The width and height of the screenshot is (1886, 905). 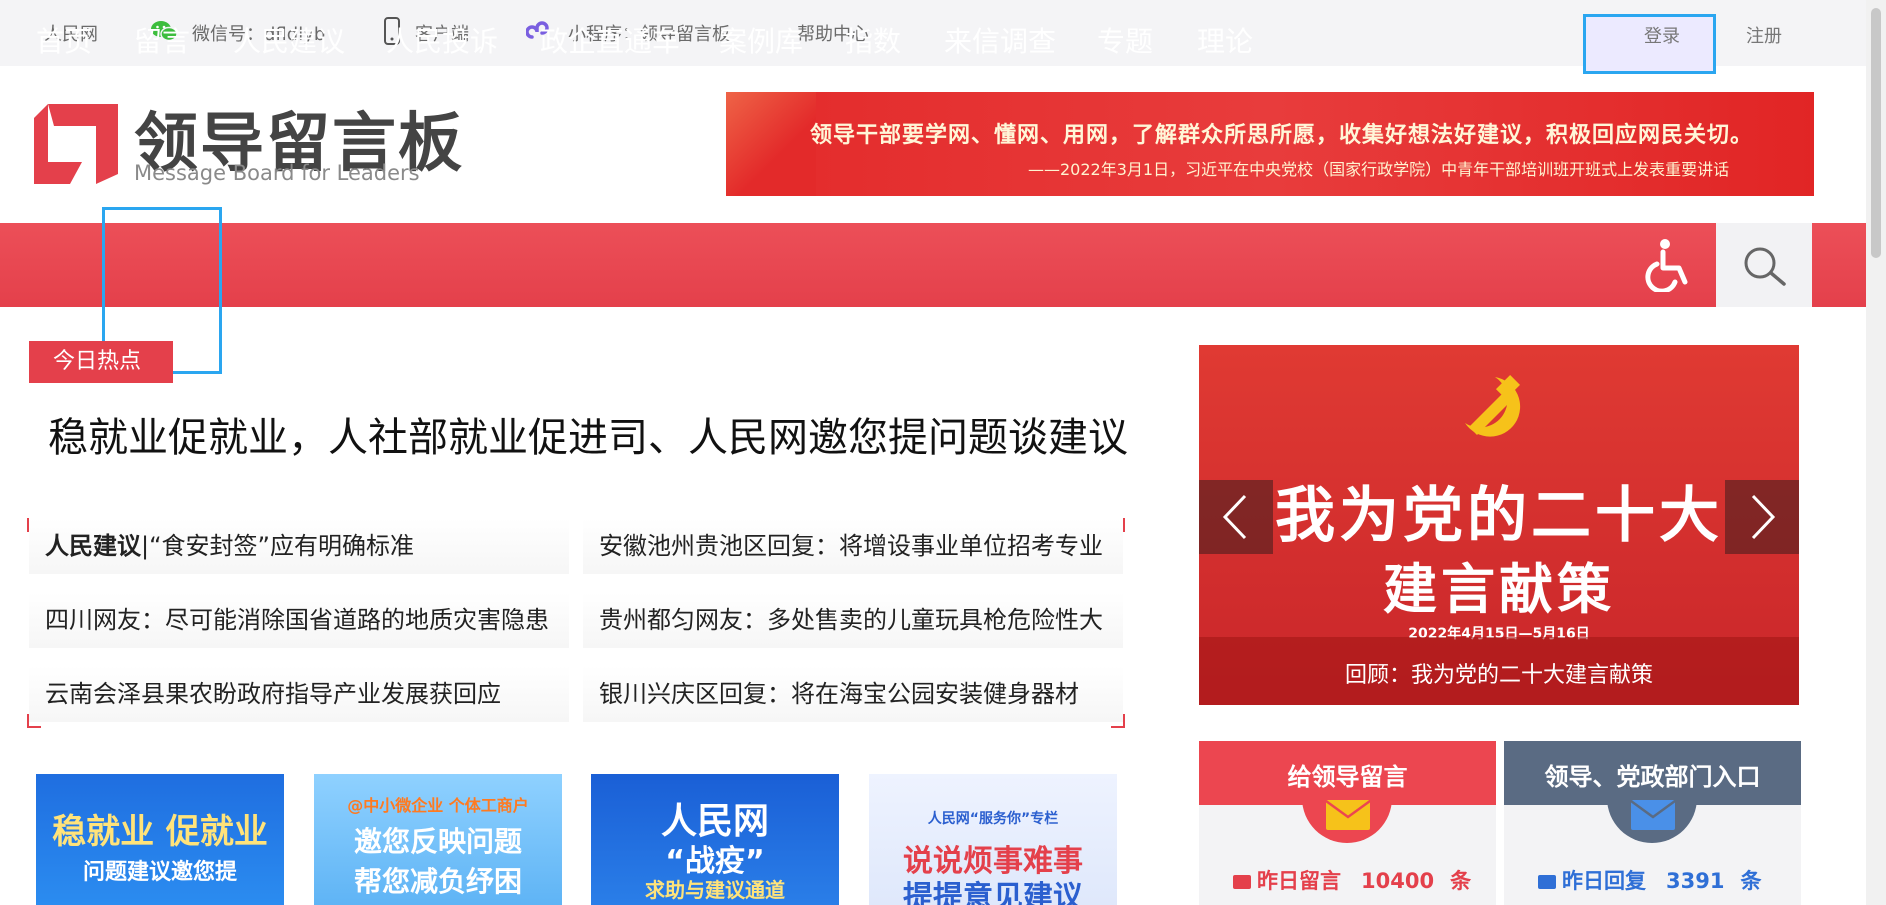 I want to click on entry-stat: 昨日留言 10400 条, so click(x=1352, y=880).